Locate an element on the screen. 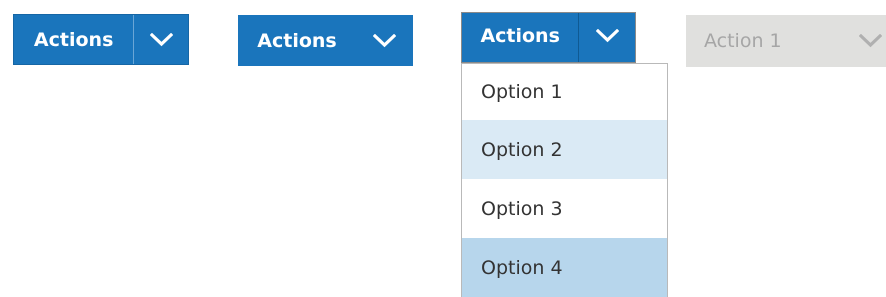 Image resolution: width=886 pixels, height=297 pixels. actions-button: Actions is located at coordinates (74, 39).